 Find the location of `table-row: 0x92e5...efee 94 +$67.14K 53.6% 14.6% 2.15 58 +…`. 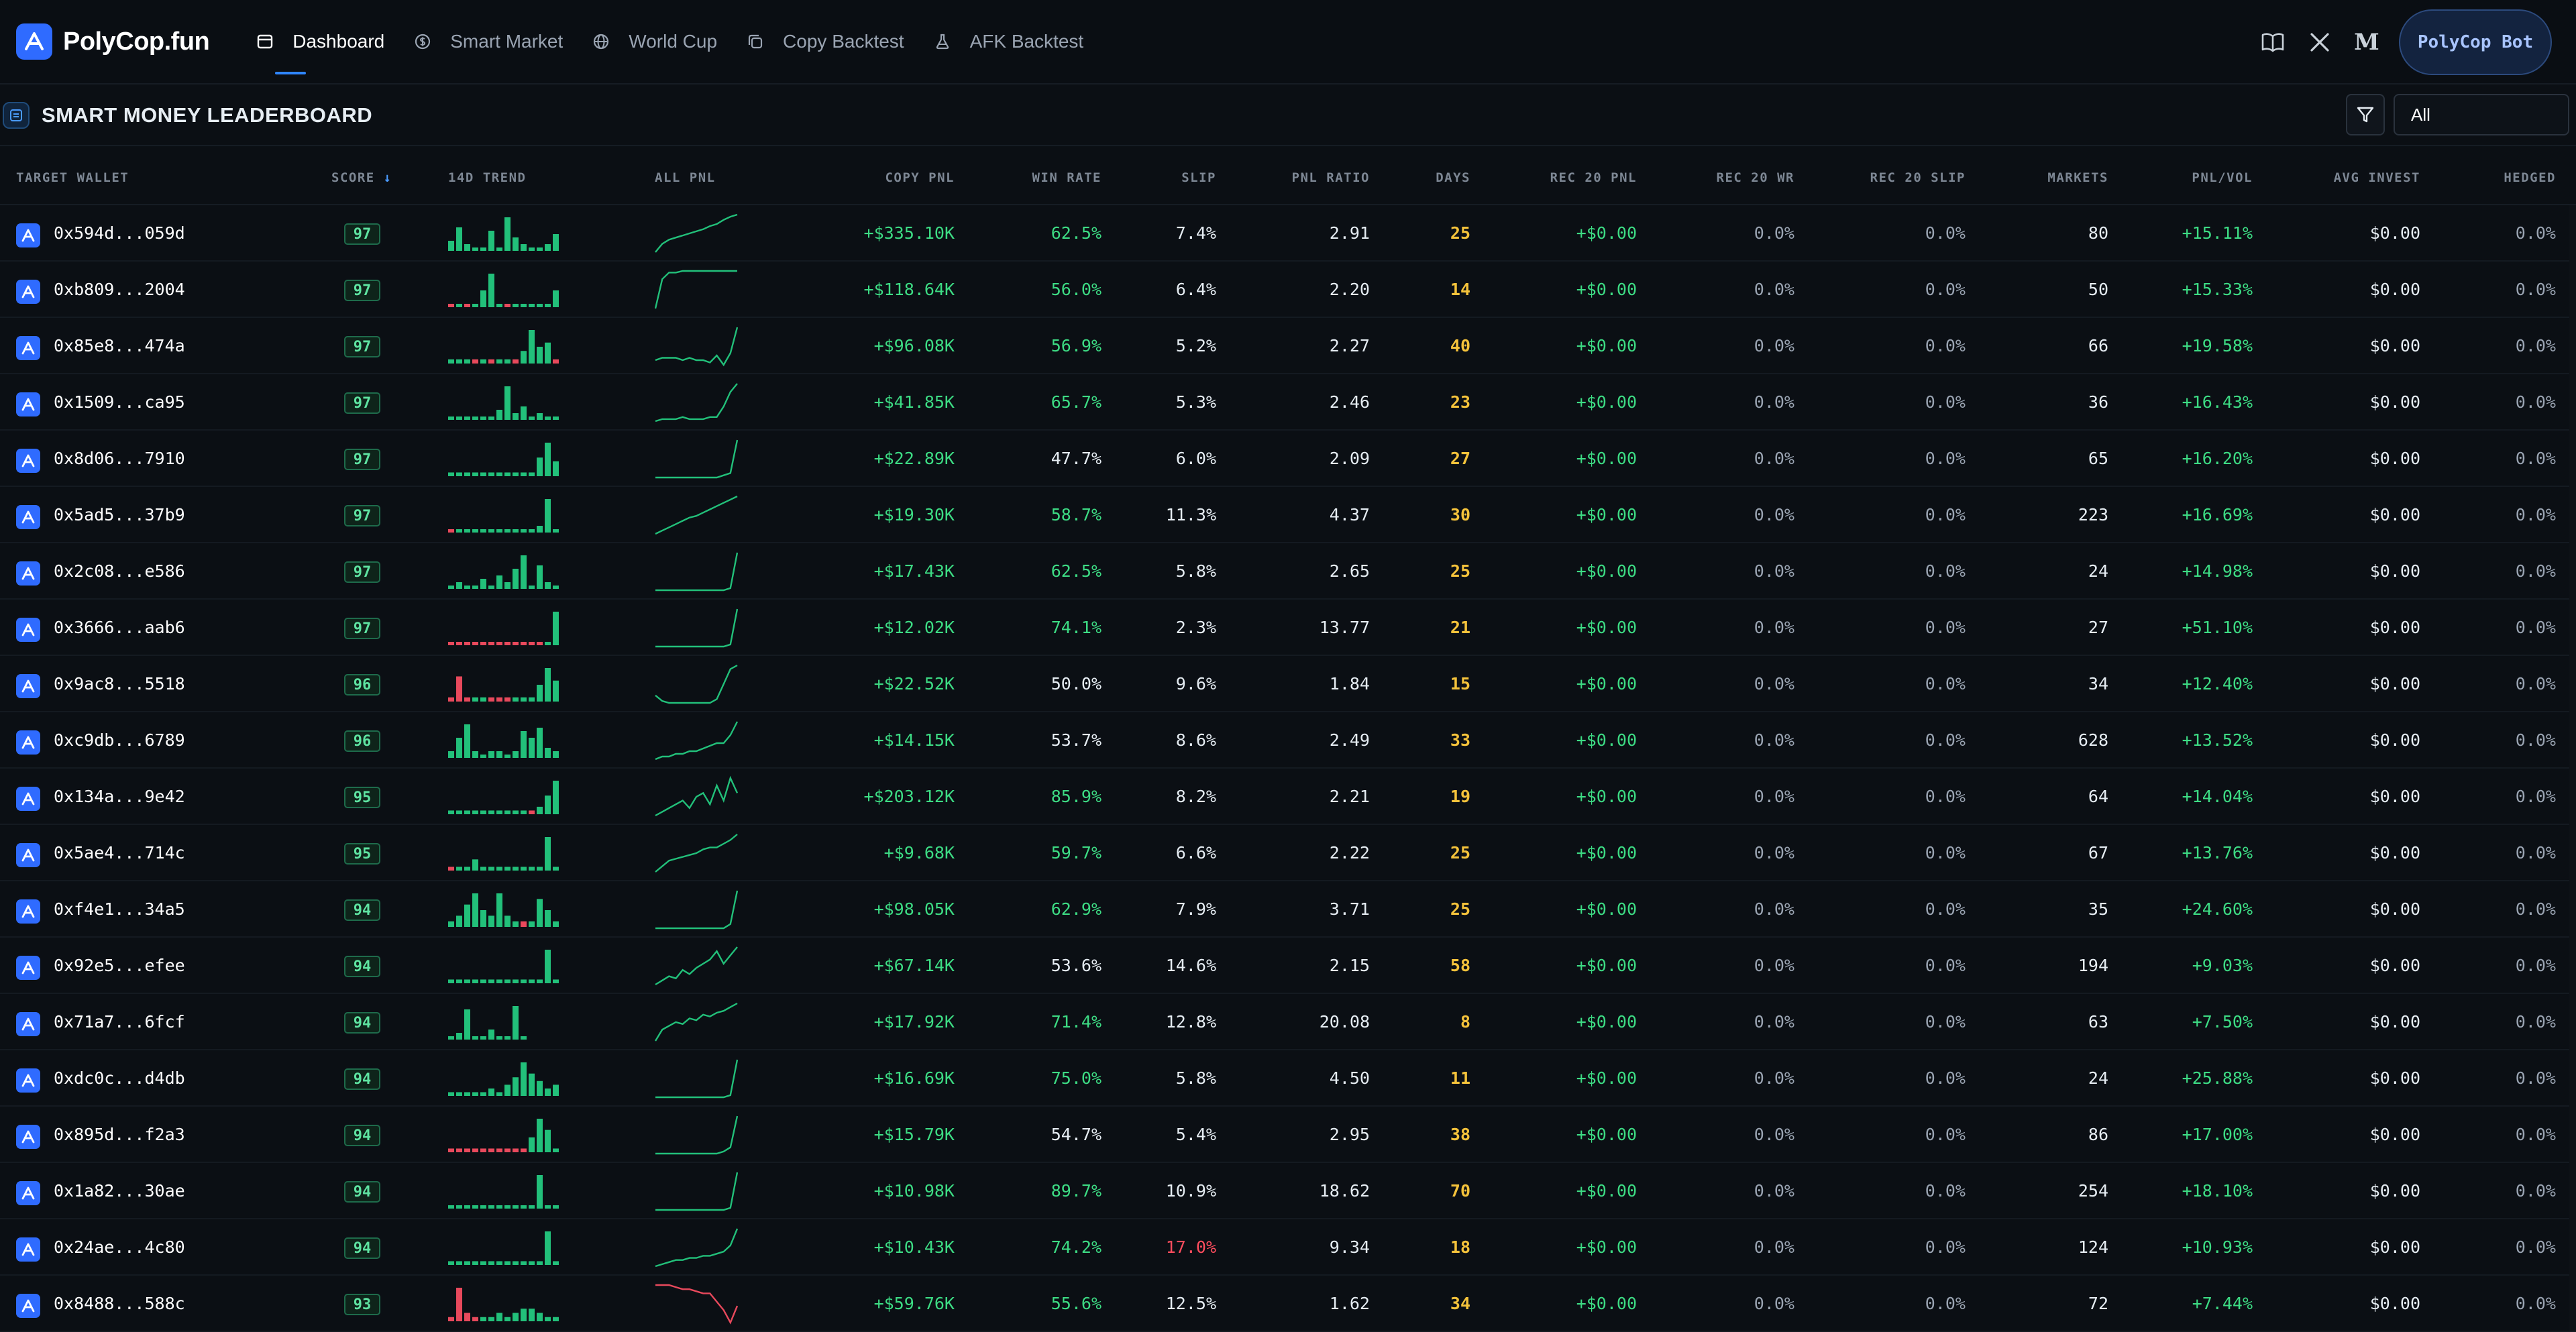

table-row: 0x92e5...efee 94 +$67.14K 53.6% 14.6% 2.15 58 +… is located at coordinates (1288, 966).